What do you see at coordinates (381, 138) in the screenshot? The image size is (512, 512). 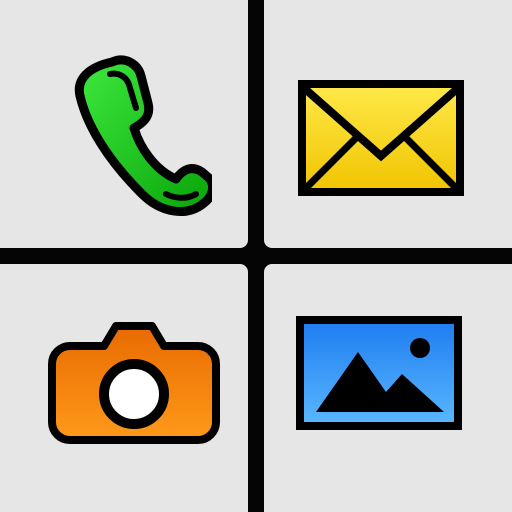 I see `envelope-icon` at bounding box center [381, 138].